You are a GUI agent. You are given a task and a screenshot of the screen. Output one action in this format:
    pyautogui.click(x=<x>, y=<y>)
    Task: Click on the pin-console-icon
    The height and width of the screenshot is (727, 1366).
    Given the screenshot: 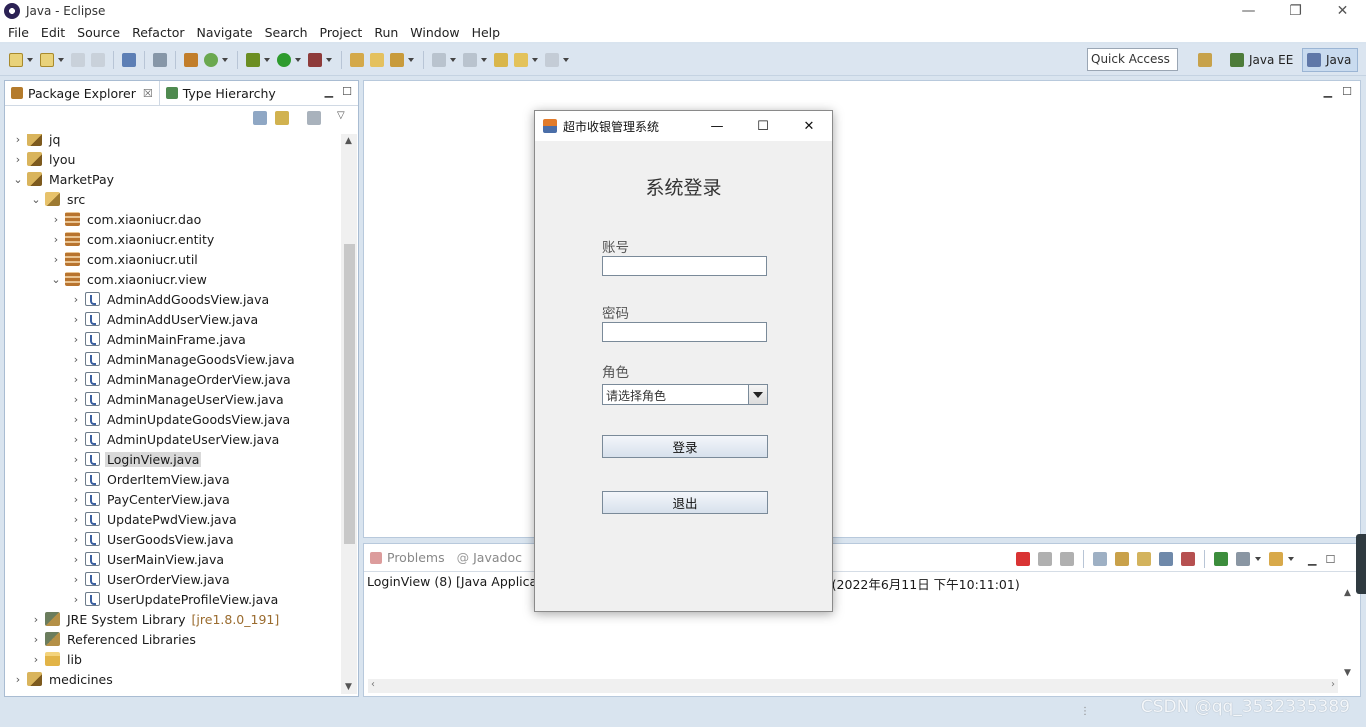 What is the action you would take?
    pyautogui.click(x=1221, y=559)
    